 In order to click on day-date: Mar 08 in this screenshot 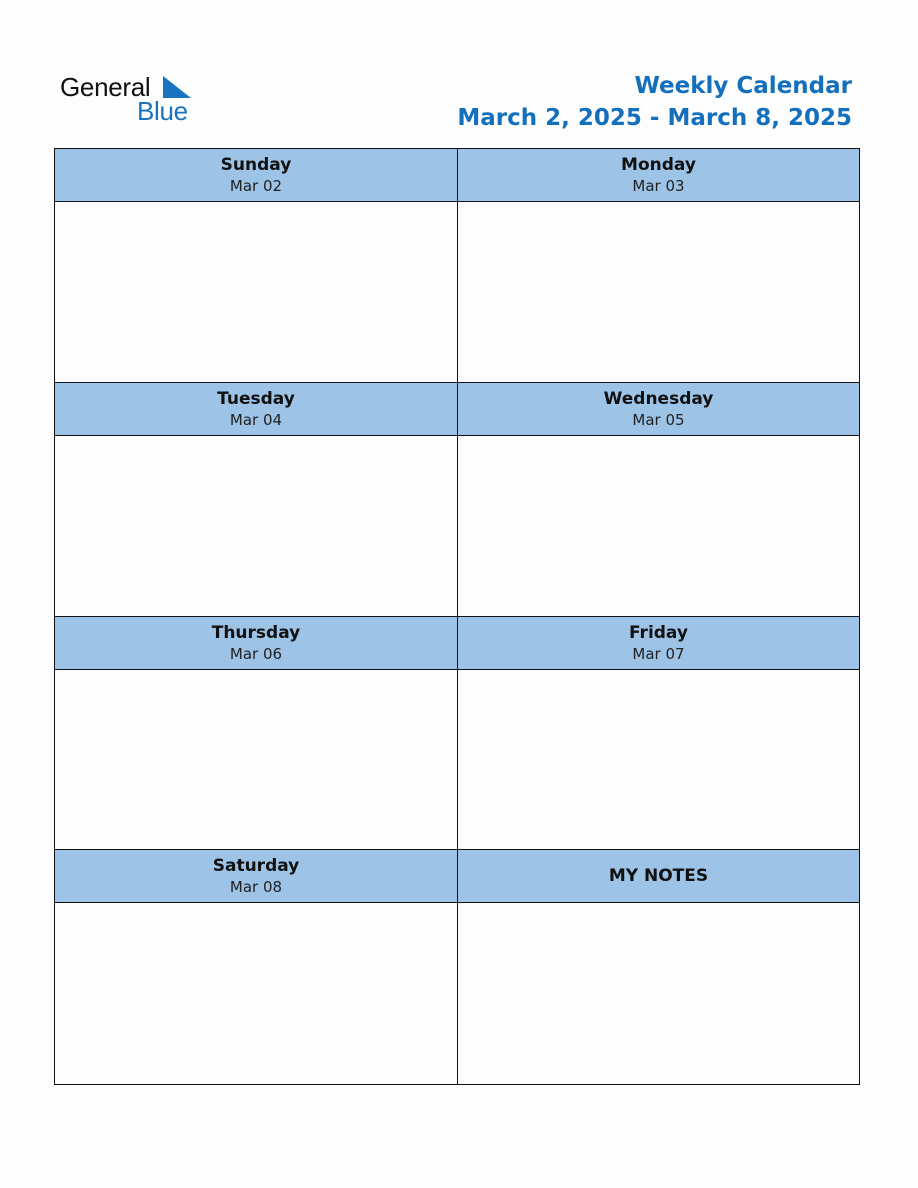, I will do `click(256, 887)`.